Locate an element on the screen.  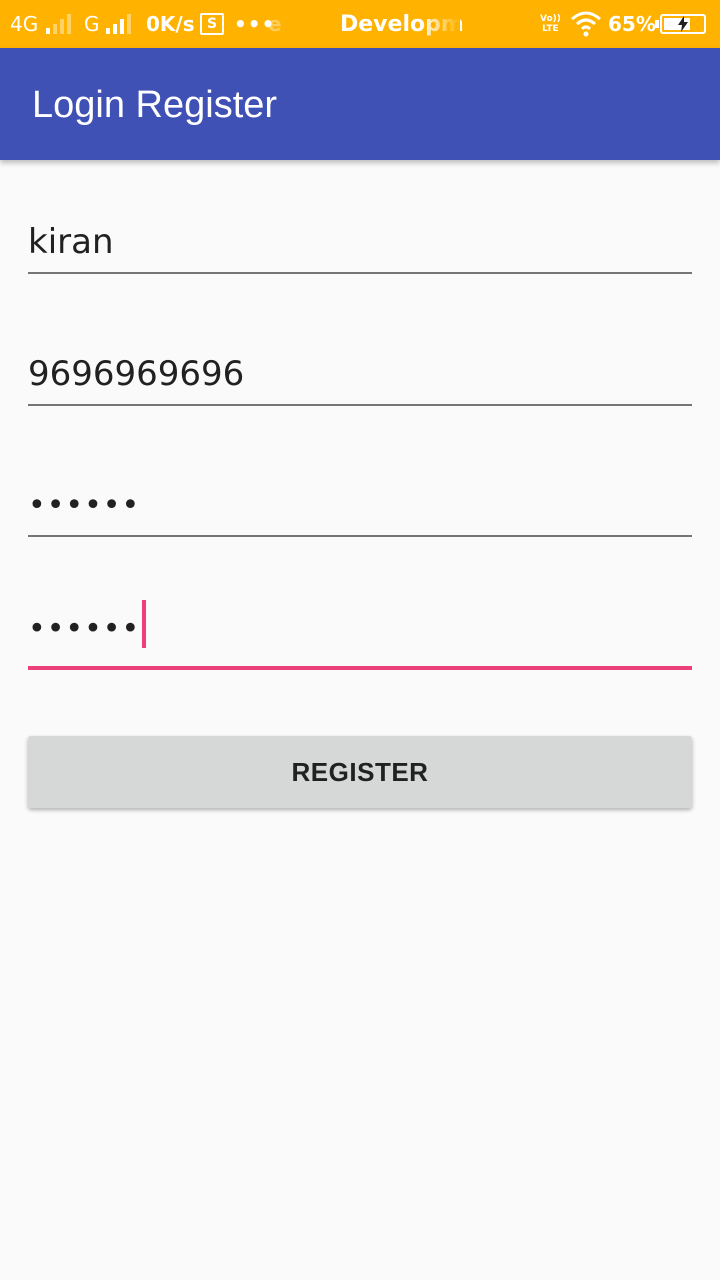
phone-value: 9696969696 is located at coordinates (136, 374).